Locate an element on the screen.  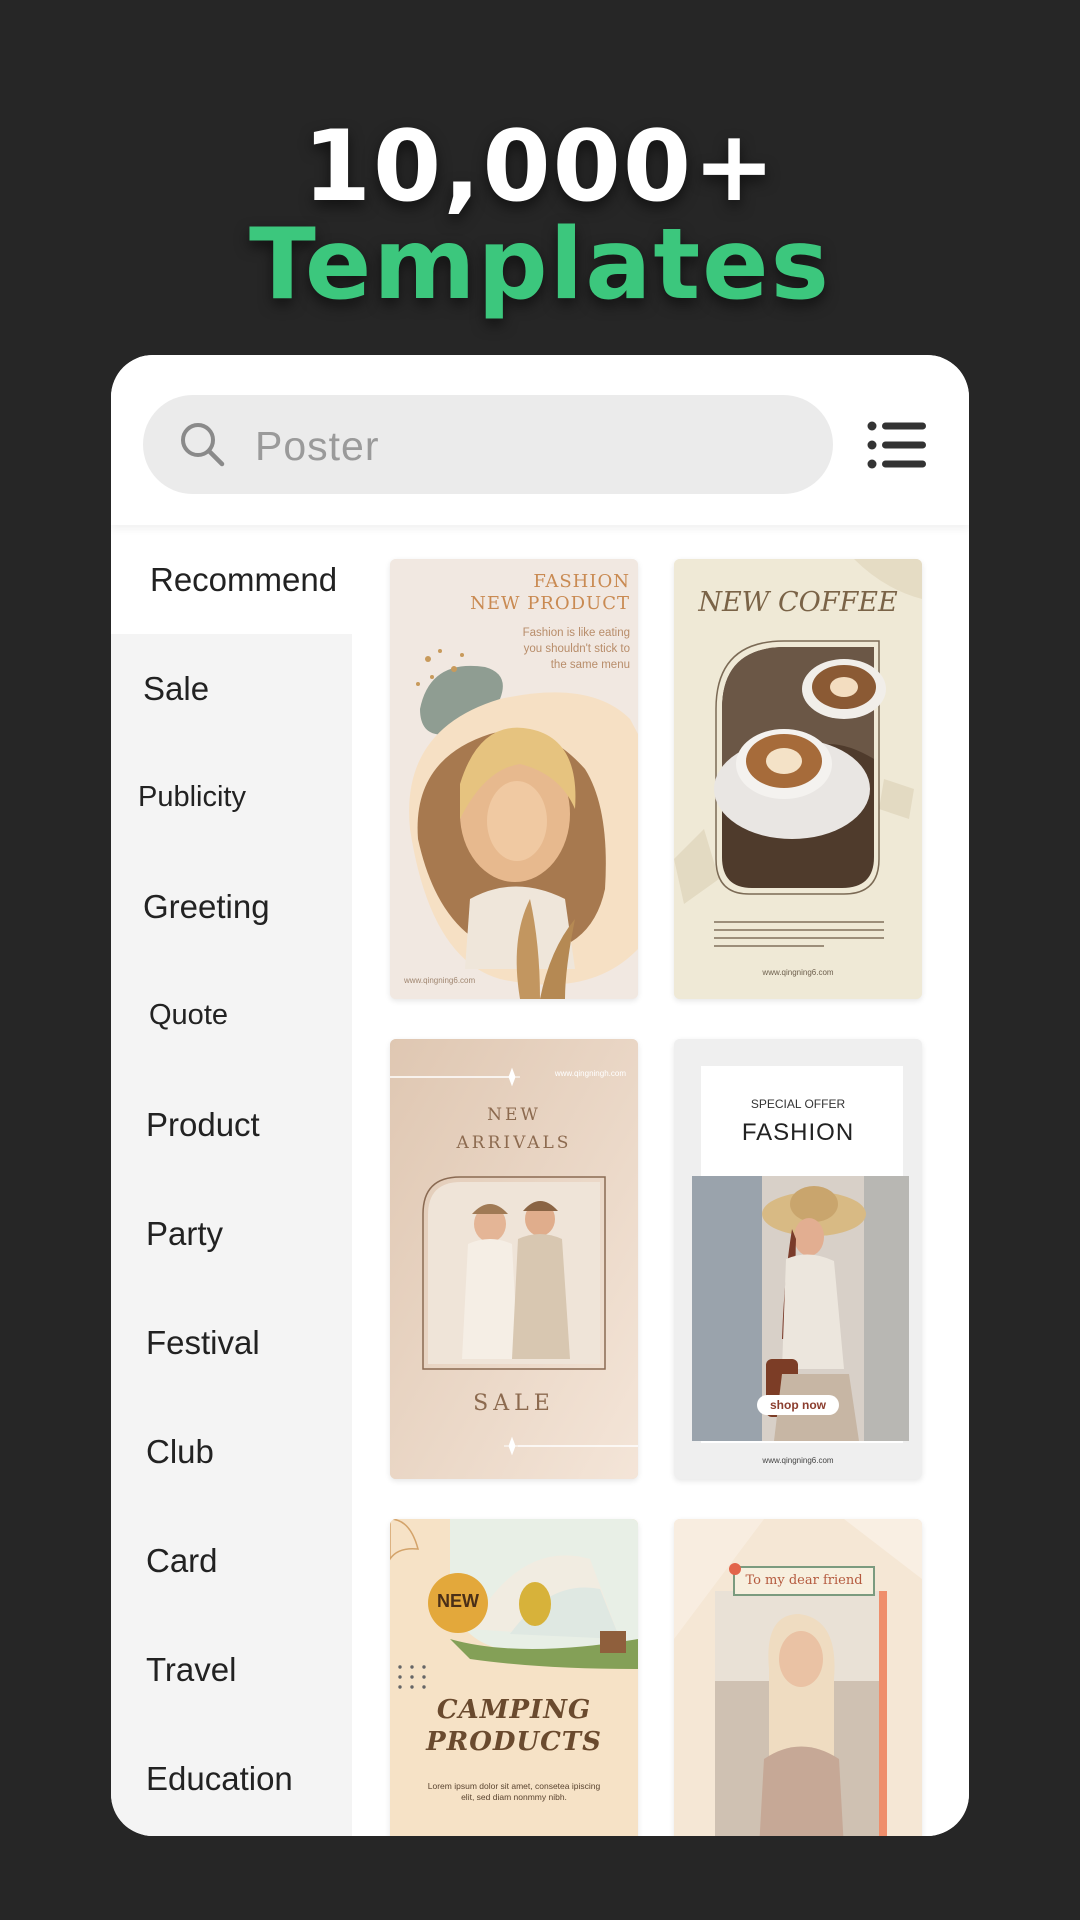
search-bar is located at coordinates (488, 444).